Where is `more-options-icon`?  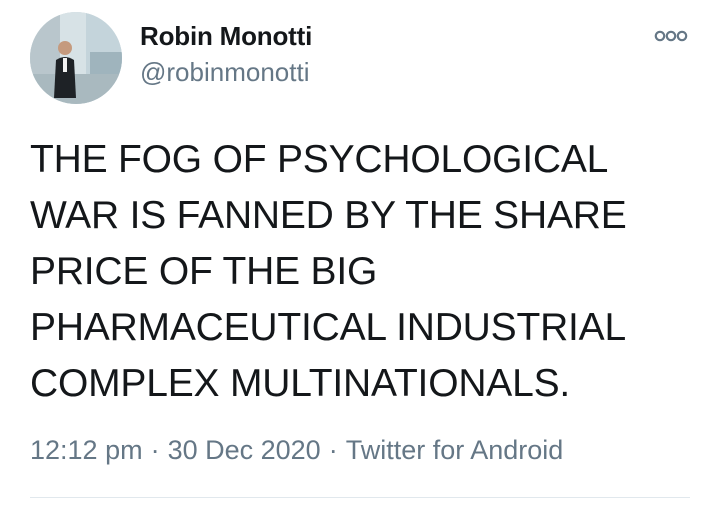
more-options-icon is located at coordinates (671, 36).